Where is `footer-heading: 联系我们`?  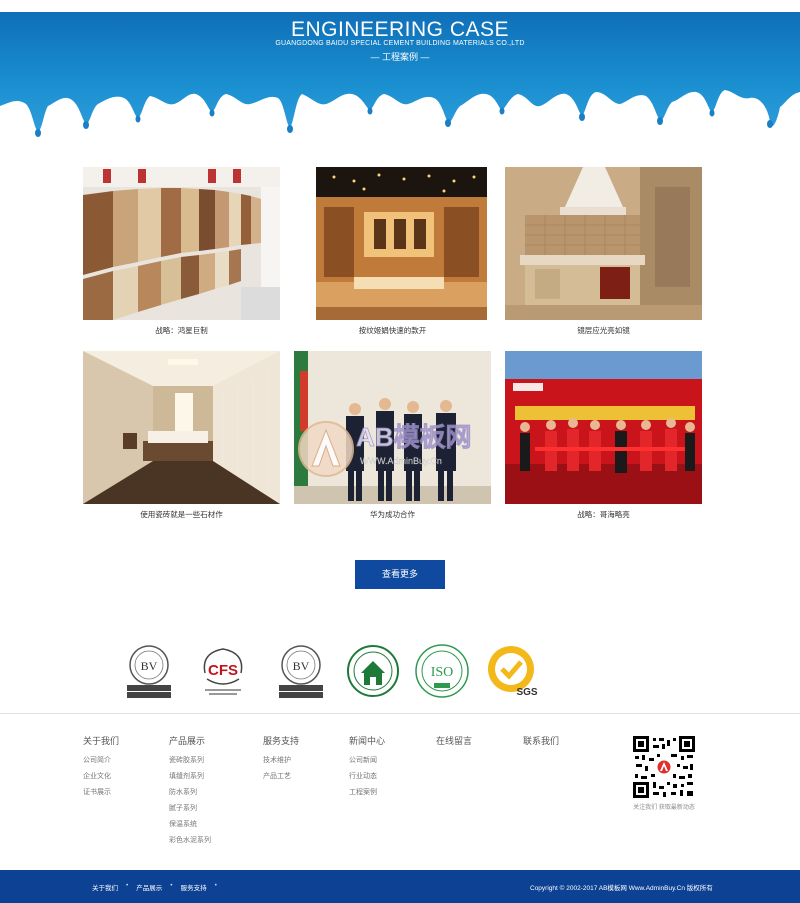
footer-heading: 联系我们 is located at coordinates (541, 740).